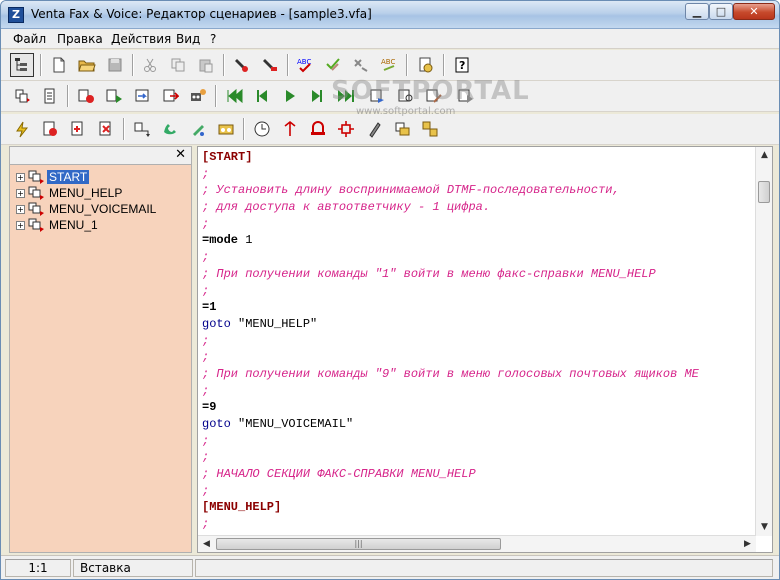 The height and width of the screenshot is (580, 780). I want to click on properties-button, so click(426, 65).